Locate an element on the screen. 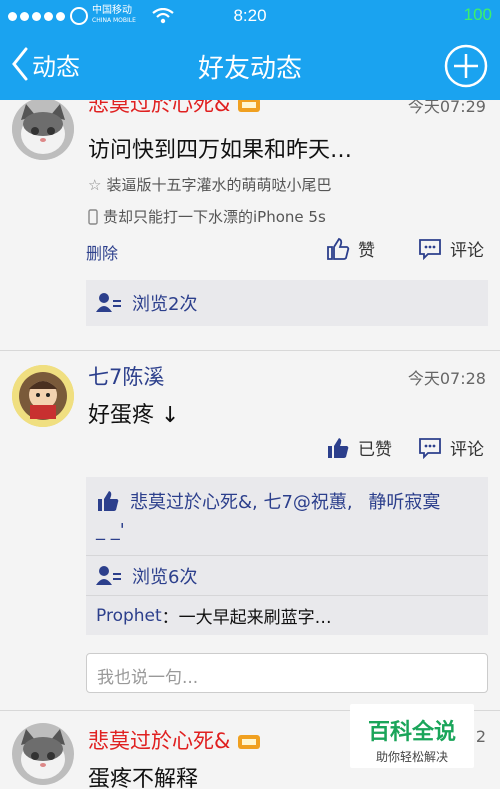 The image size is (500, 789). device-text: 贵却只能打一下水漂的iPhone 5s is located at coordinates (214, 217).